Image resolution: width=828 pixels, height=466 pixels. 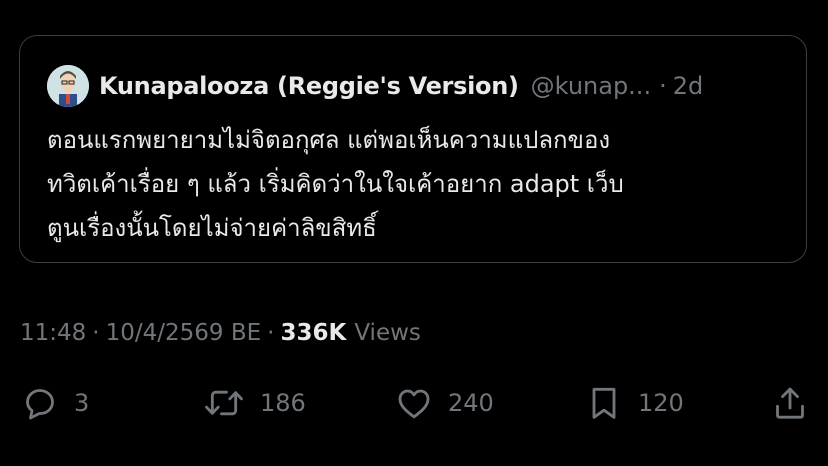 I want to click on repost-count: 186, so click(x=283, y=403).